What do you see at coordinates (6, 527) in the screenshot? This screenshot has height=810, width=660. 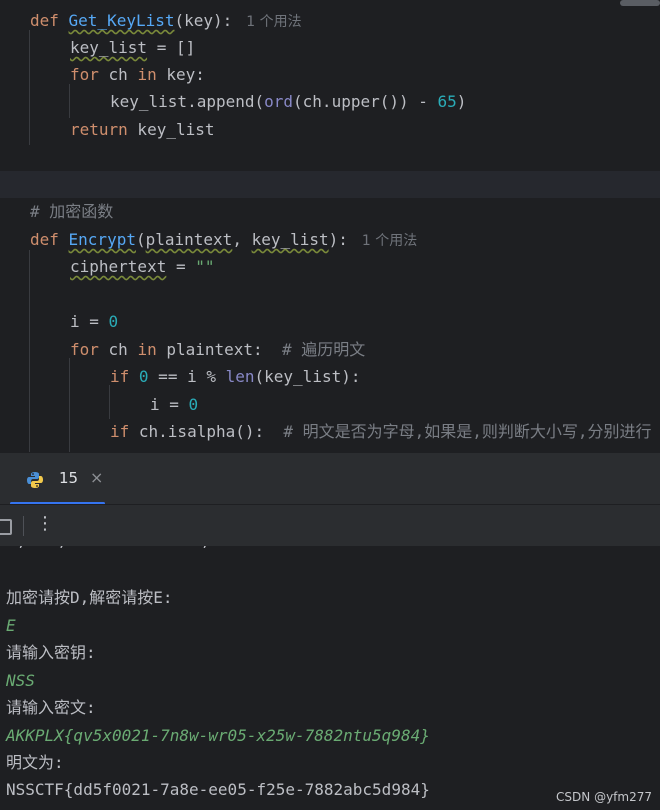 I see `stop-icon` at bounding box center [6, 527].